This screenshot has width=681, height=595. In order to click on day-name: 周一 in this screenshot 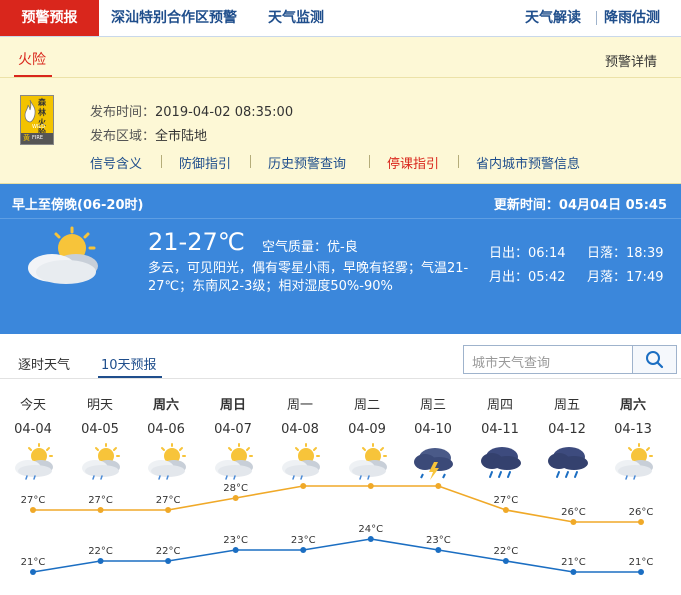, I will do `click(299, 405)`.